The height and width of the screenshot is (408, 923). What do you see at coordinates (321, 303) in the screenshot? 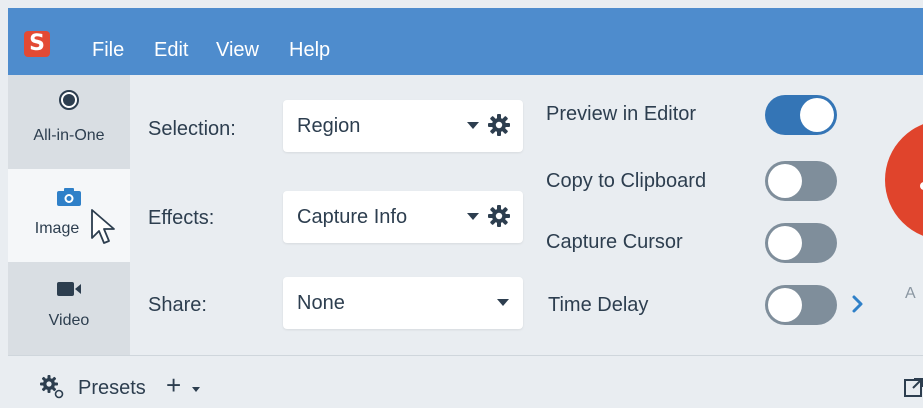
I see `share-value: None` at bounding box center [321, 303].